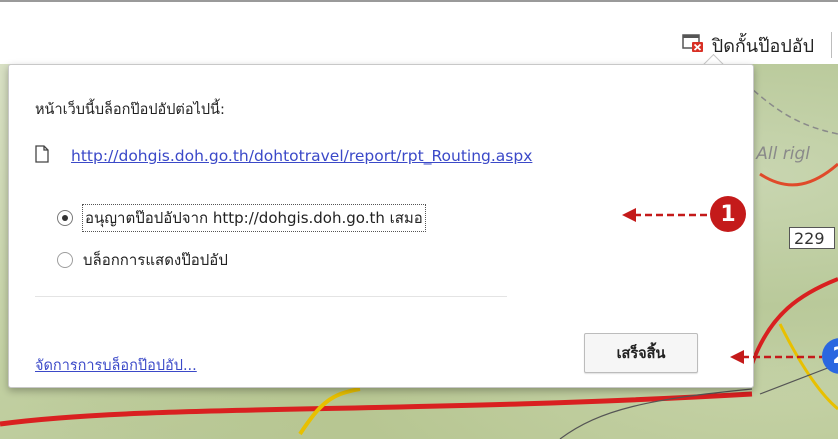 The height and width of the screenshot is (439, 838). I want to click on popup-blocked-label: ปิดกั้นป๊อปอัป, so click(762, 46).